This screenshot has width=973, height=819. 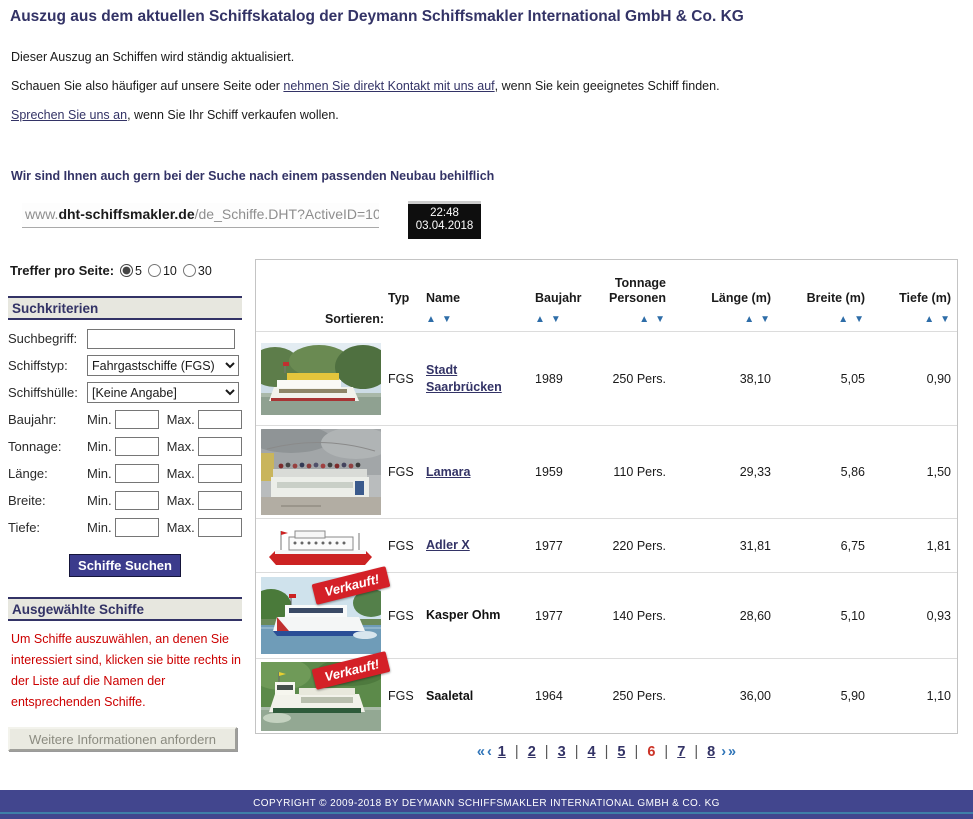 I want to click on clock-date: 03.04.2018, so click(x=444, y=226).